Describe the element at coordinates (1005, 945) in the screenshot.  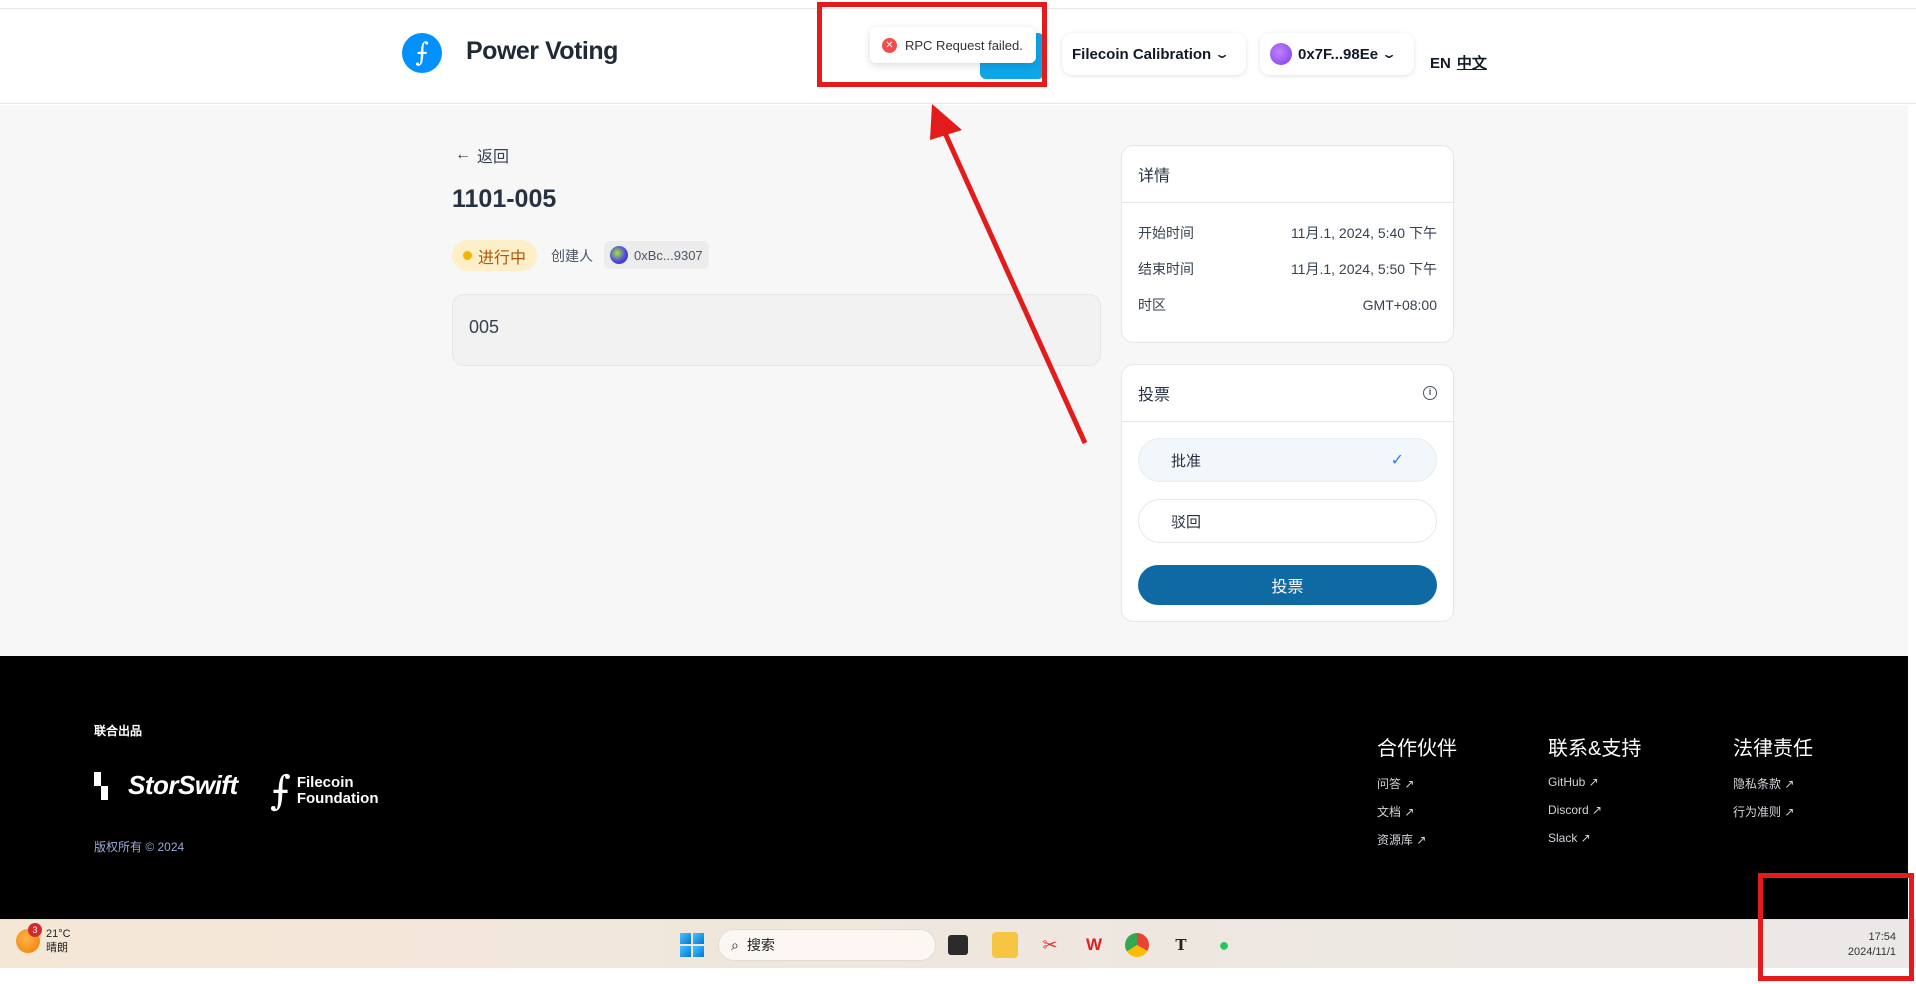
I see `file-explorer-icon` at that location.